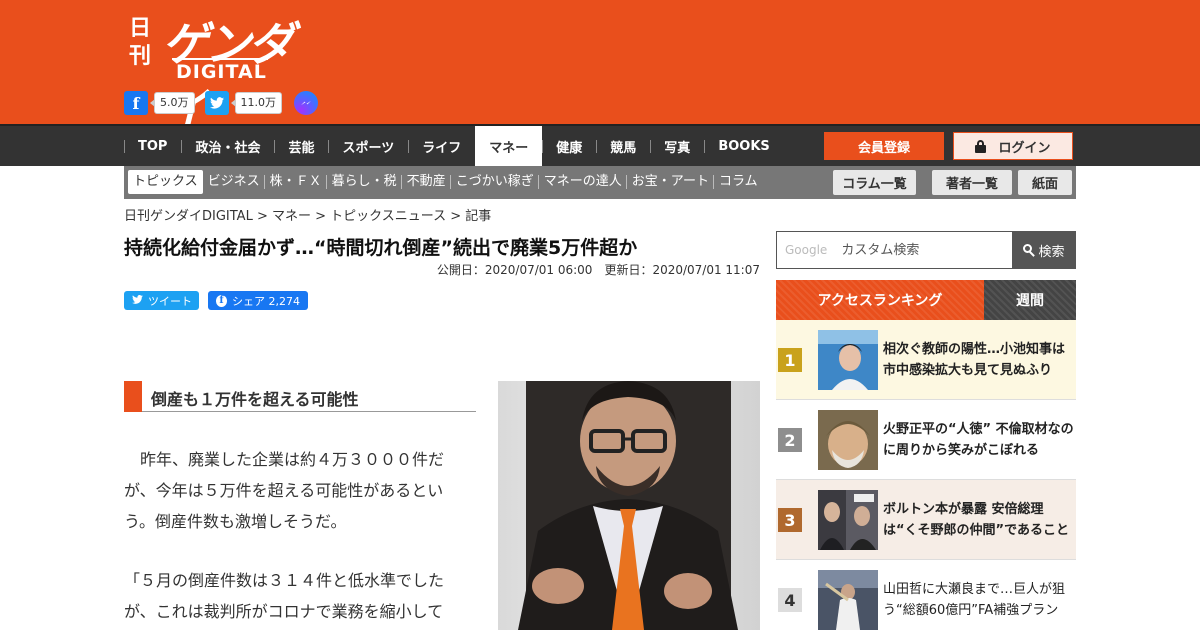  What do you see at coordinates (234, 182) in the screenshot?
I see `sub-nav-item: ビジネス` at bounding box center [234, 182].